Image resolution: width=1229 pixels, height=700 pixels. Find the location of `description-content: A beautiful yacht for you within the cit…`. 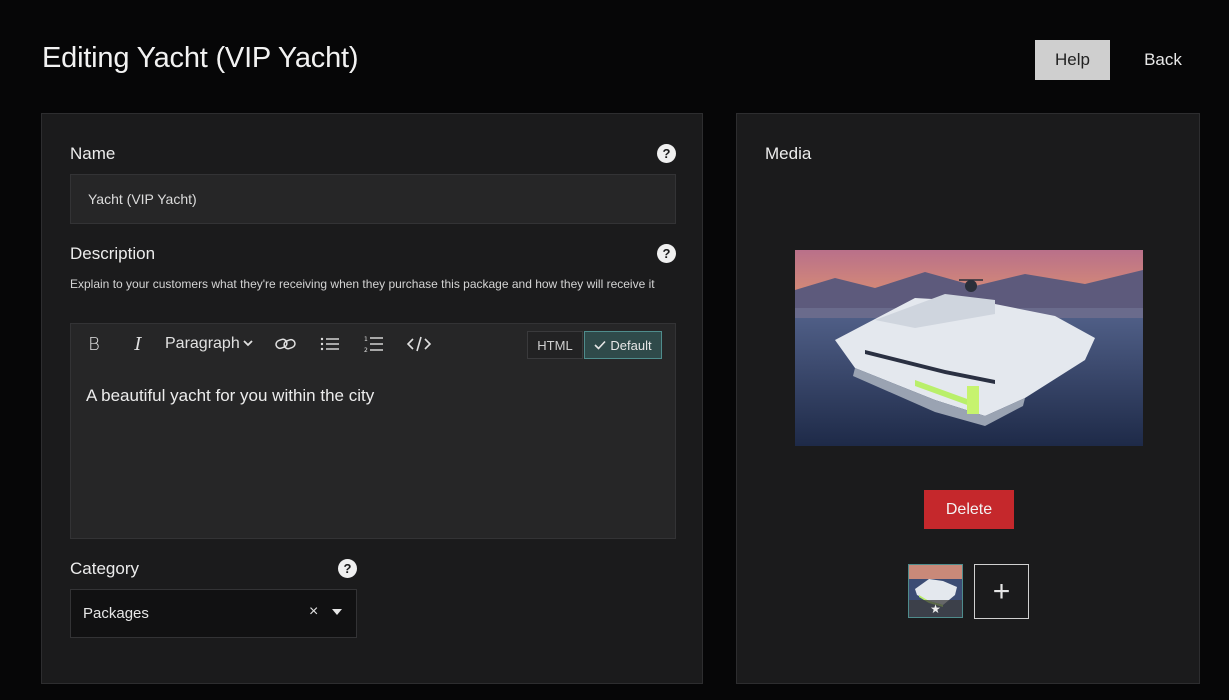

description-content: A beautiful yacht for you within the cit… is located at coordinates (230, 396).